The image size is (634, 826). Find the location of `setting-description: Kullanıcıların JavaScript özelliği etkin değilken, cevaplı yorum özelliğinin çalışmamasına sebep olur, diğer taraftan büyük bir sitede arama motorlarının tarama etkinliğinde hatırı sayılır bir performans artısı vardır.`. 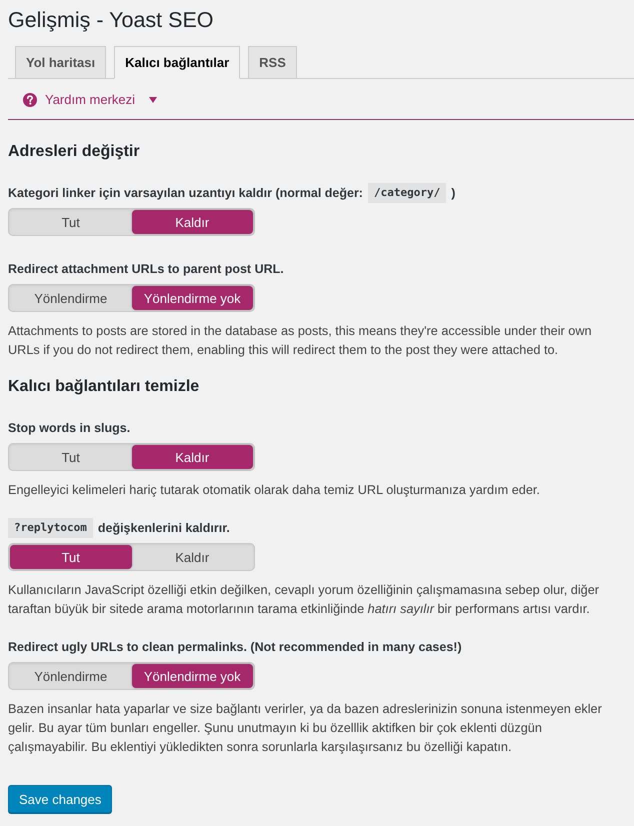

setting-description: Kullanıcıların JavaScript özelliği etkin değilken, cevaplı yorum özelliğinin çalışmamasına sebep olur, diğer taraftan büyük bir sitede arama motorlarının tarama etkinliğinde hatırı sayılır bir performans artısı vardır. is located at coordinates (304, 600).